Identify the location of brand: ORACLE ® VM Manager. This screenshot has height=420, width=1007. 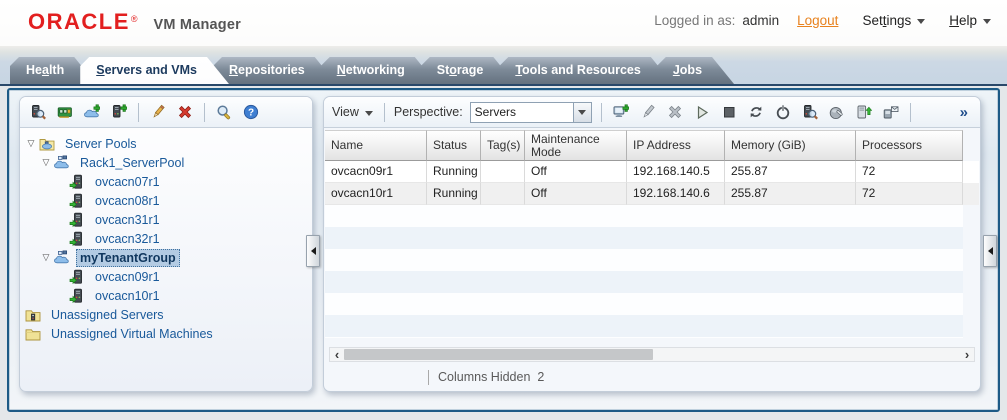
(134, 22).